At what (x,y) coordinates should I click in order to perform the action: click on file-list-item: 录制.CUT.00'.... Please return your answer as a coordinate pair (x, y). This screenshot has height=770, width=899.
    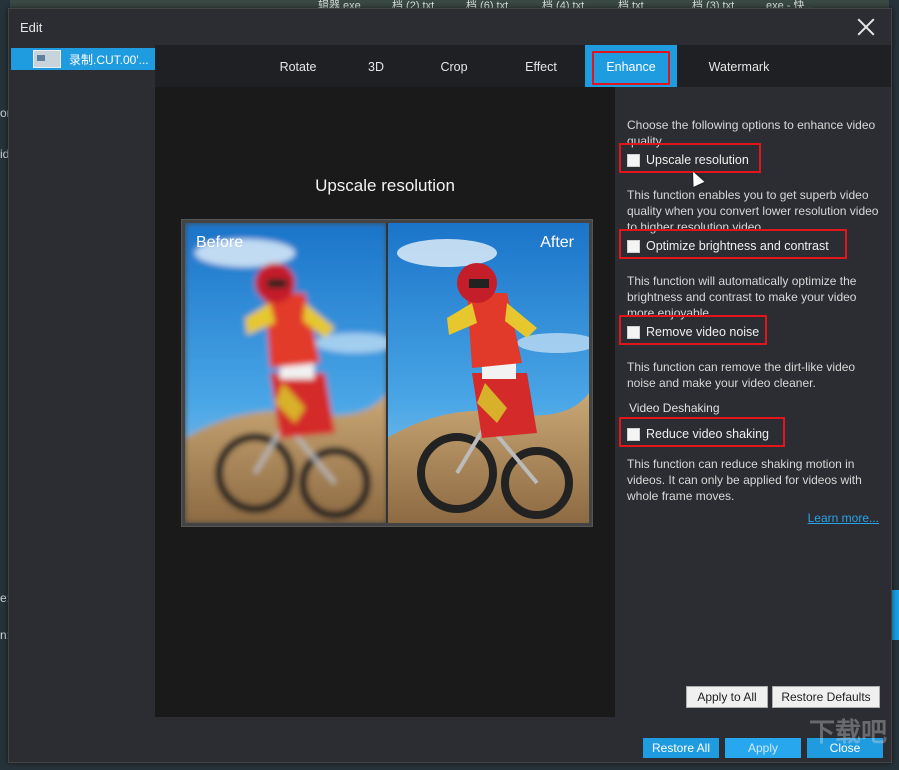
    Looking at the image, I should click on (83, 59).